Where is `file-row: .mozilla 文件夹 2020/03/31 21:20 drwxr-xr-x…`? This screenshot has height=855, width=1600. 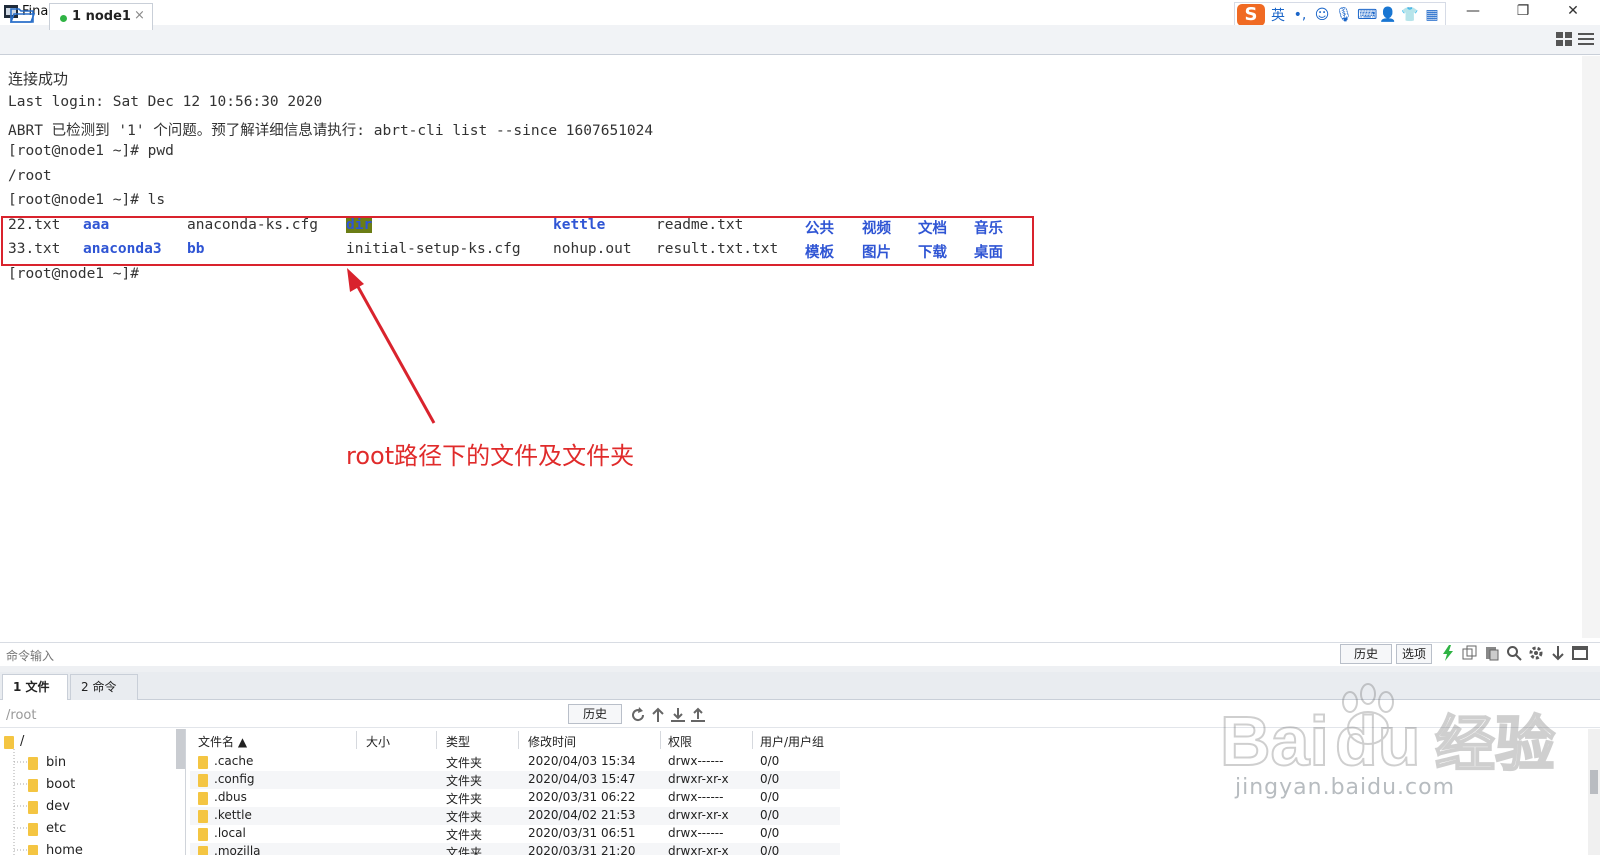
file-row: .mozilla 文件夹 2020/03/31 21:20 drwxr-xr-x… is located at coordinates (515, 849).